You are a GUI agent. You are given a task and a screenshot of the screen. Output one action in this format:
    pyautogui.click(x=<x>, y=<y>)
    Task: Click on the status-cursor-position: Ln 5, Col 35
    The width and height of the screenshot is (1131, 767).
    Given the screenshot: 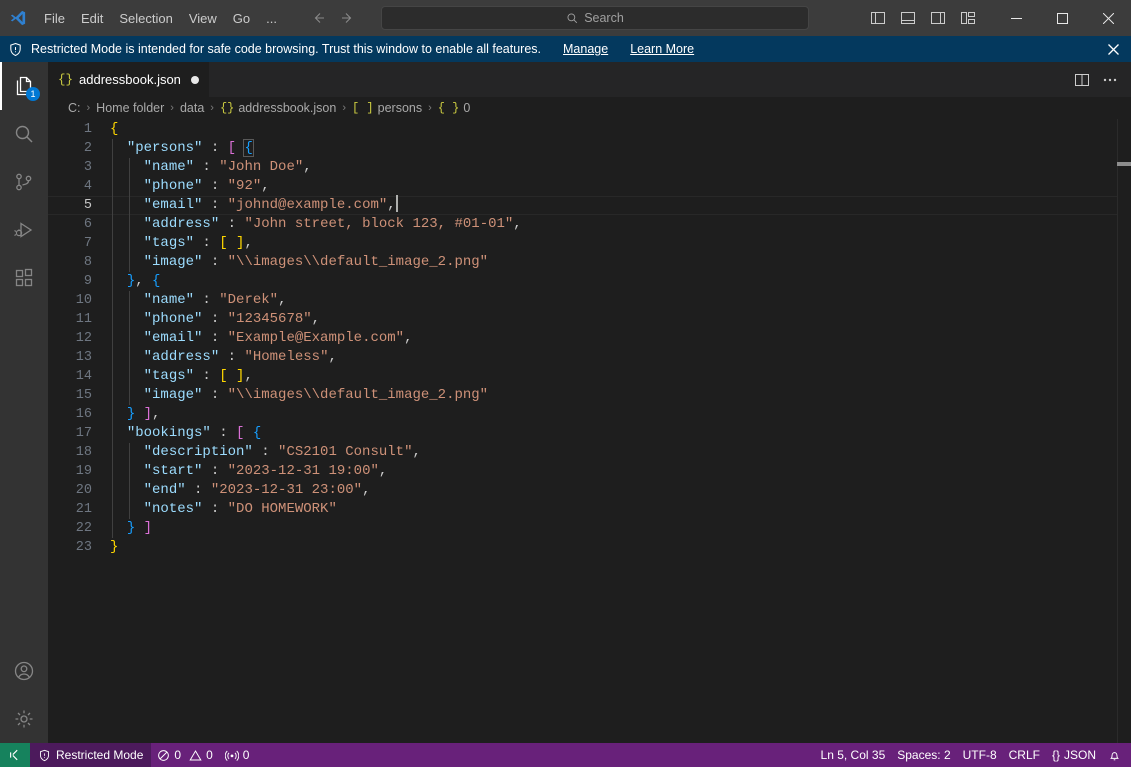 What is the action you would take?
    pyautogui.click(x=853, y=755)
    